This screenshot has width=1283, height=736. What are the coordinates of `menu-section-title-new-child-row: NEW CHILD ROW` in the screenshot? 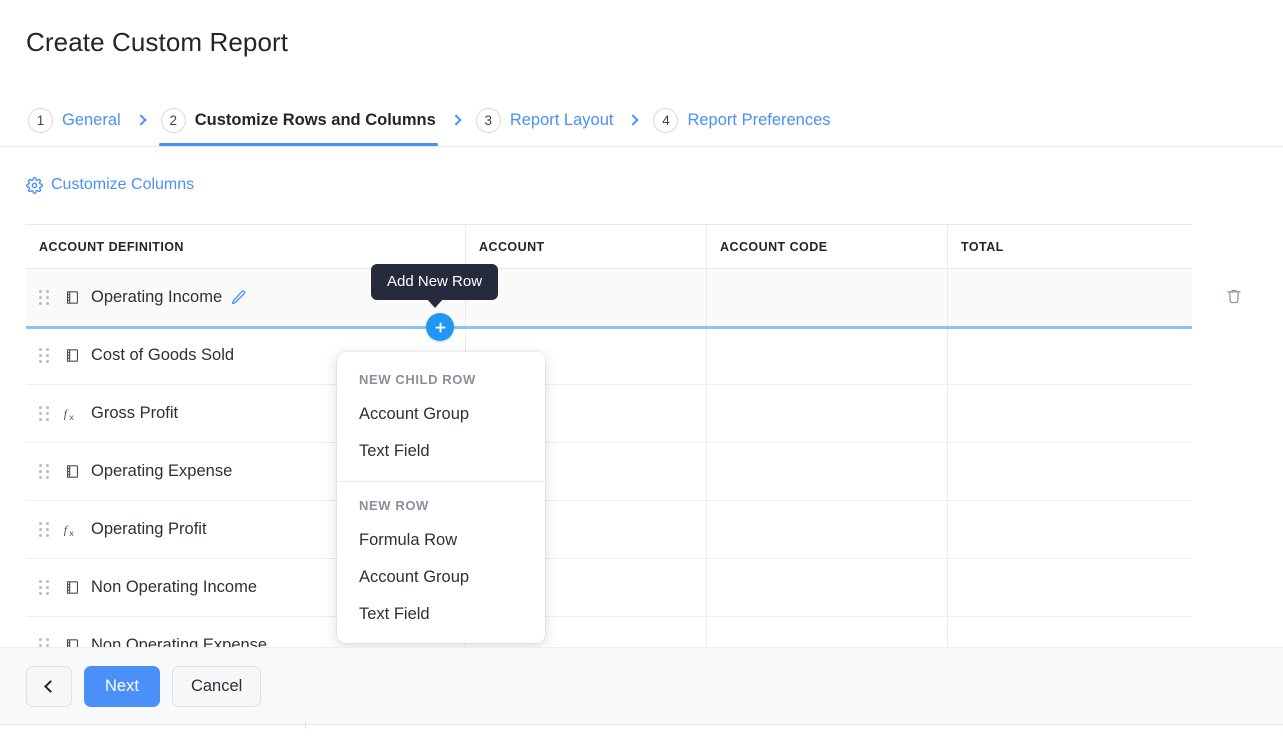 It's located at (417, 379).